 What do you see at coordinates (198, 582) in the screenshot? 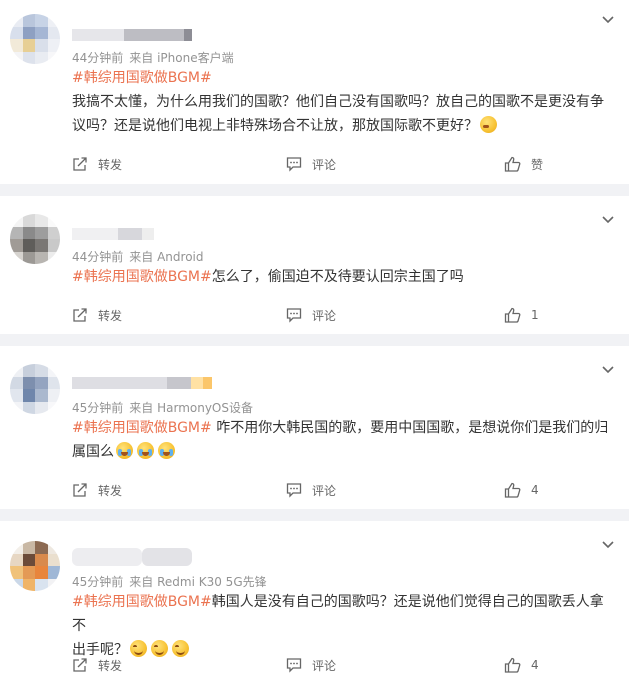
I see `source: 来自 Redmi K30 5G先锋` at bounding box center [198, 582].